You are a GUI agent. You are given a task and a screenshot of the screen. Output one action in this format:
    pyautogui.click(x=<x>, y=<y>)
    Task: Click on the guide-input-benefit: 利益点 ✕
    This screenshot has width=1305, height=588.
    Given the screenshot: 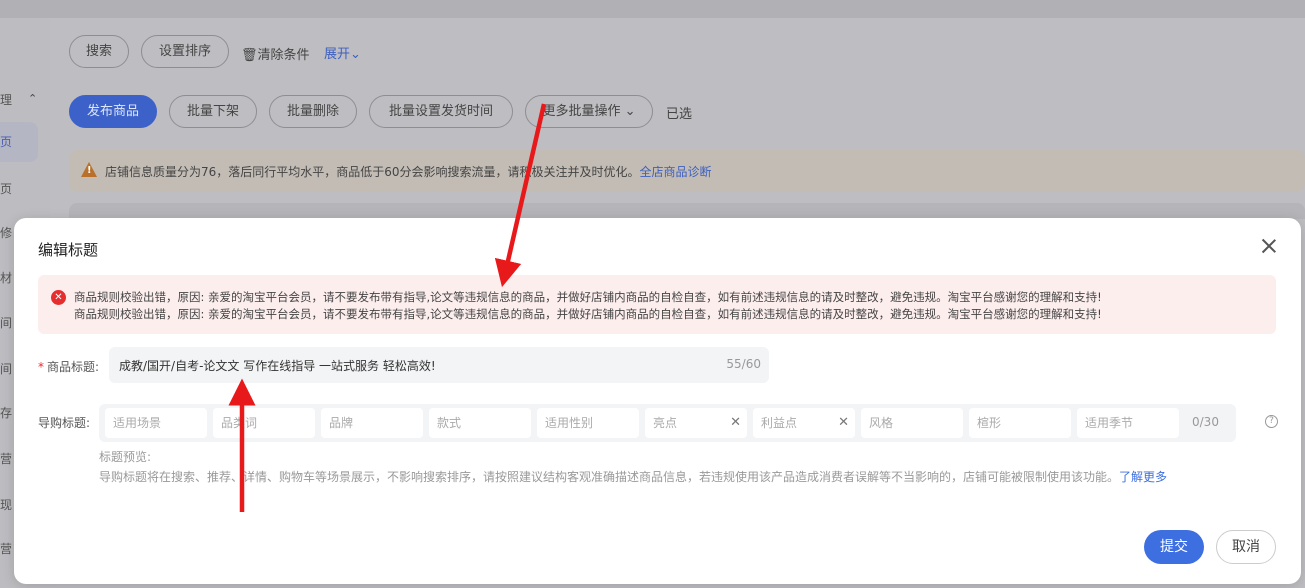 What is the action you would take?
    pyautogui.click(x=804, y=423)
    